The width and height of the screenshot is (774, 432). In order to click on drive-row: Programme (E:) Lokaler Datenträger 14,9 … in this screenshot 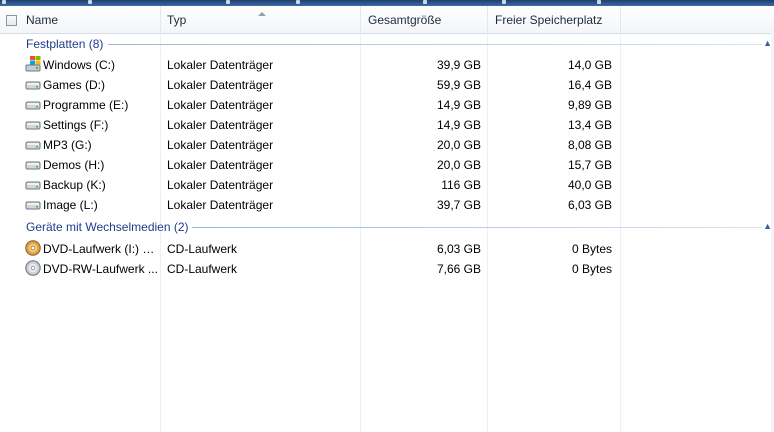, I will do `click(387, 104)`.